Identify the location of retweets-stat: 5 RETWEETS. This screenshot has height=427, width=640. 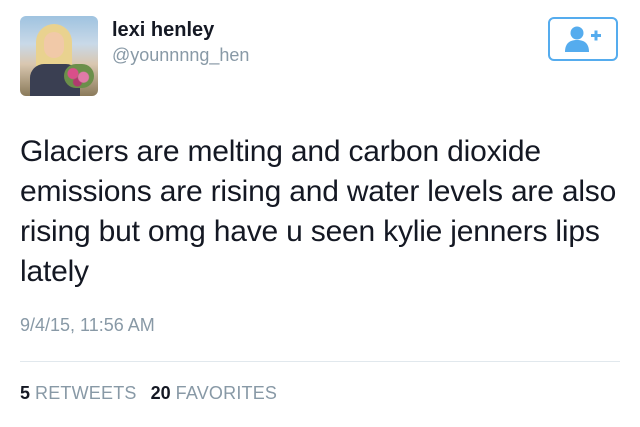
(78, 393).